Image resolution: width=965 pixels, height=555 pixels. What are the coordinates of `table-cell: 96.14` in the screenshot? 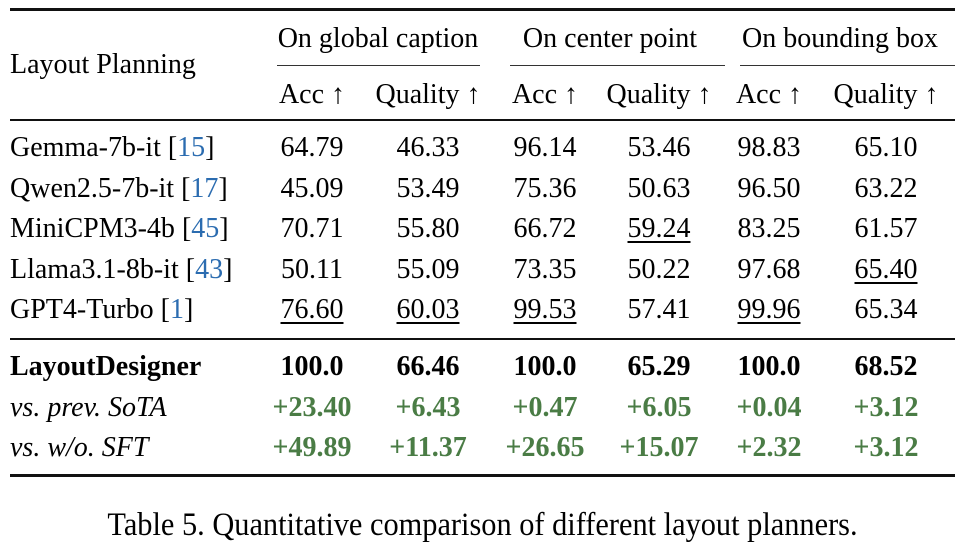 It's located at (545, 147).